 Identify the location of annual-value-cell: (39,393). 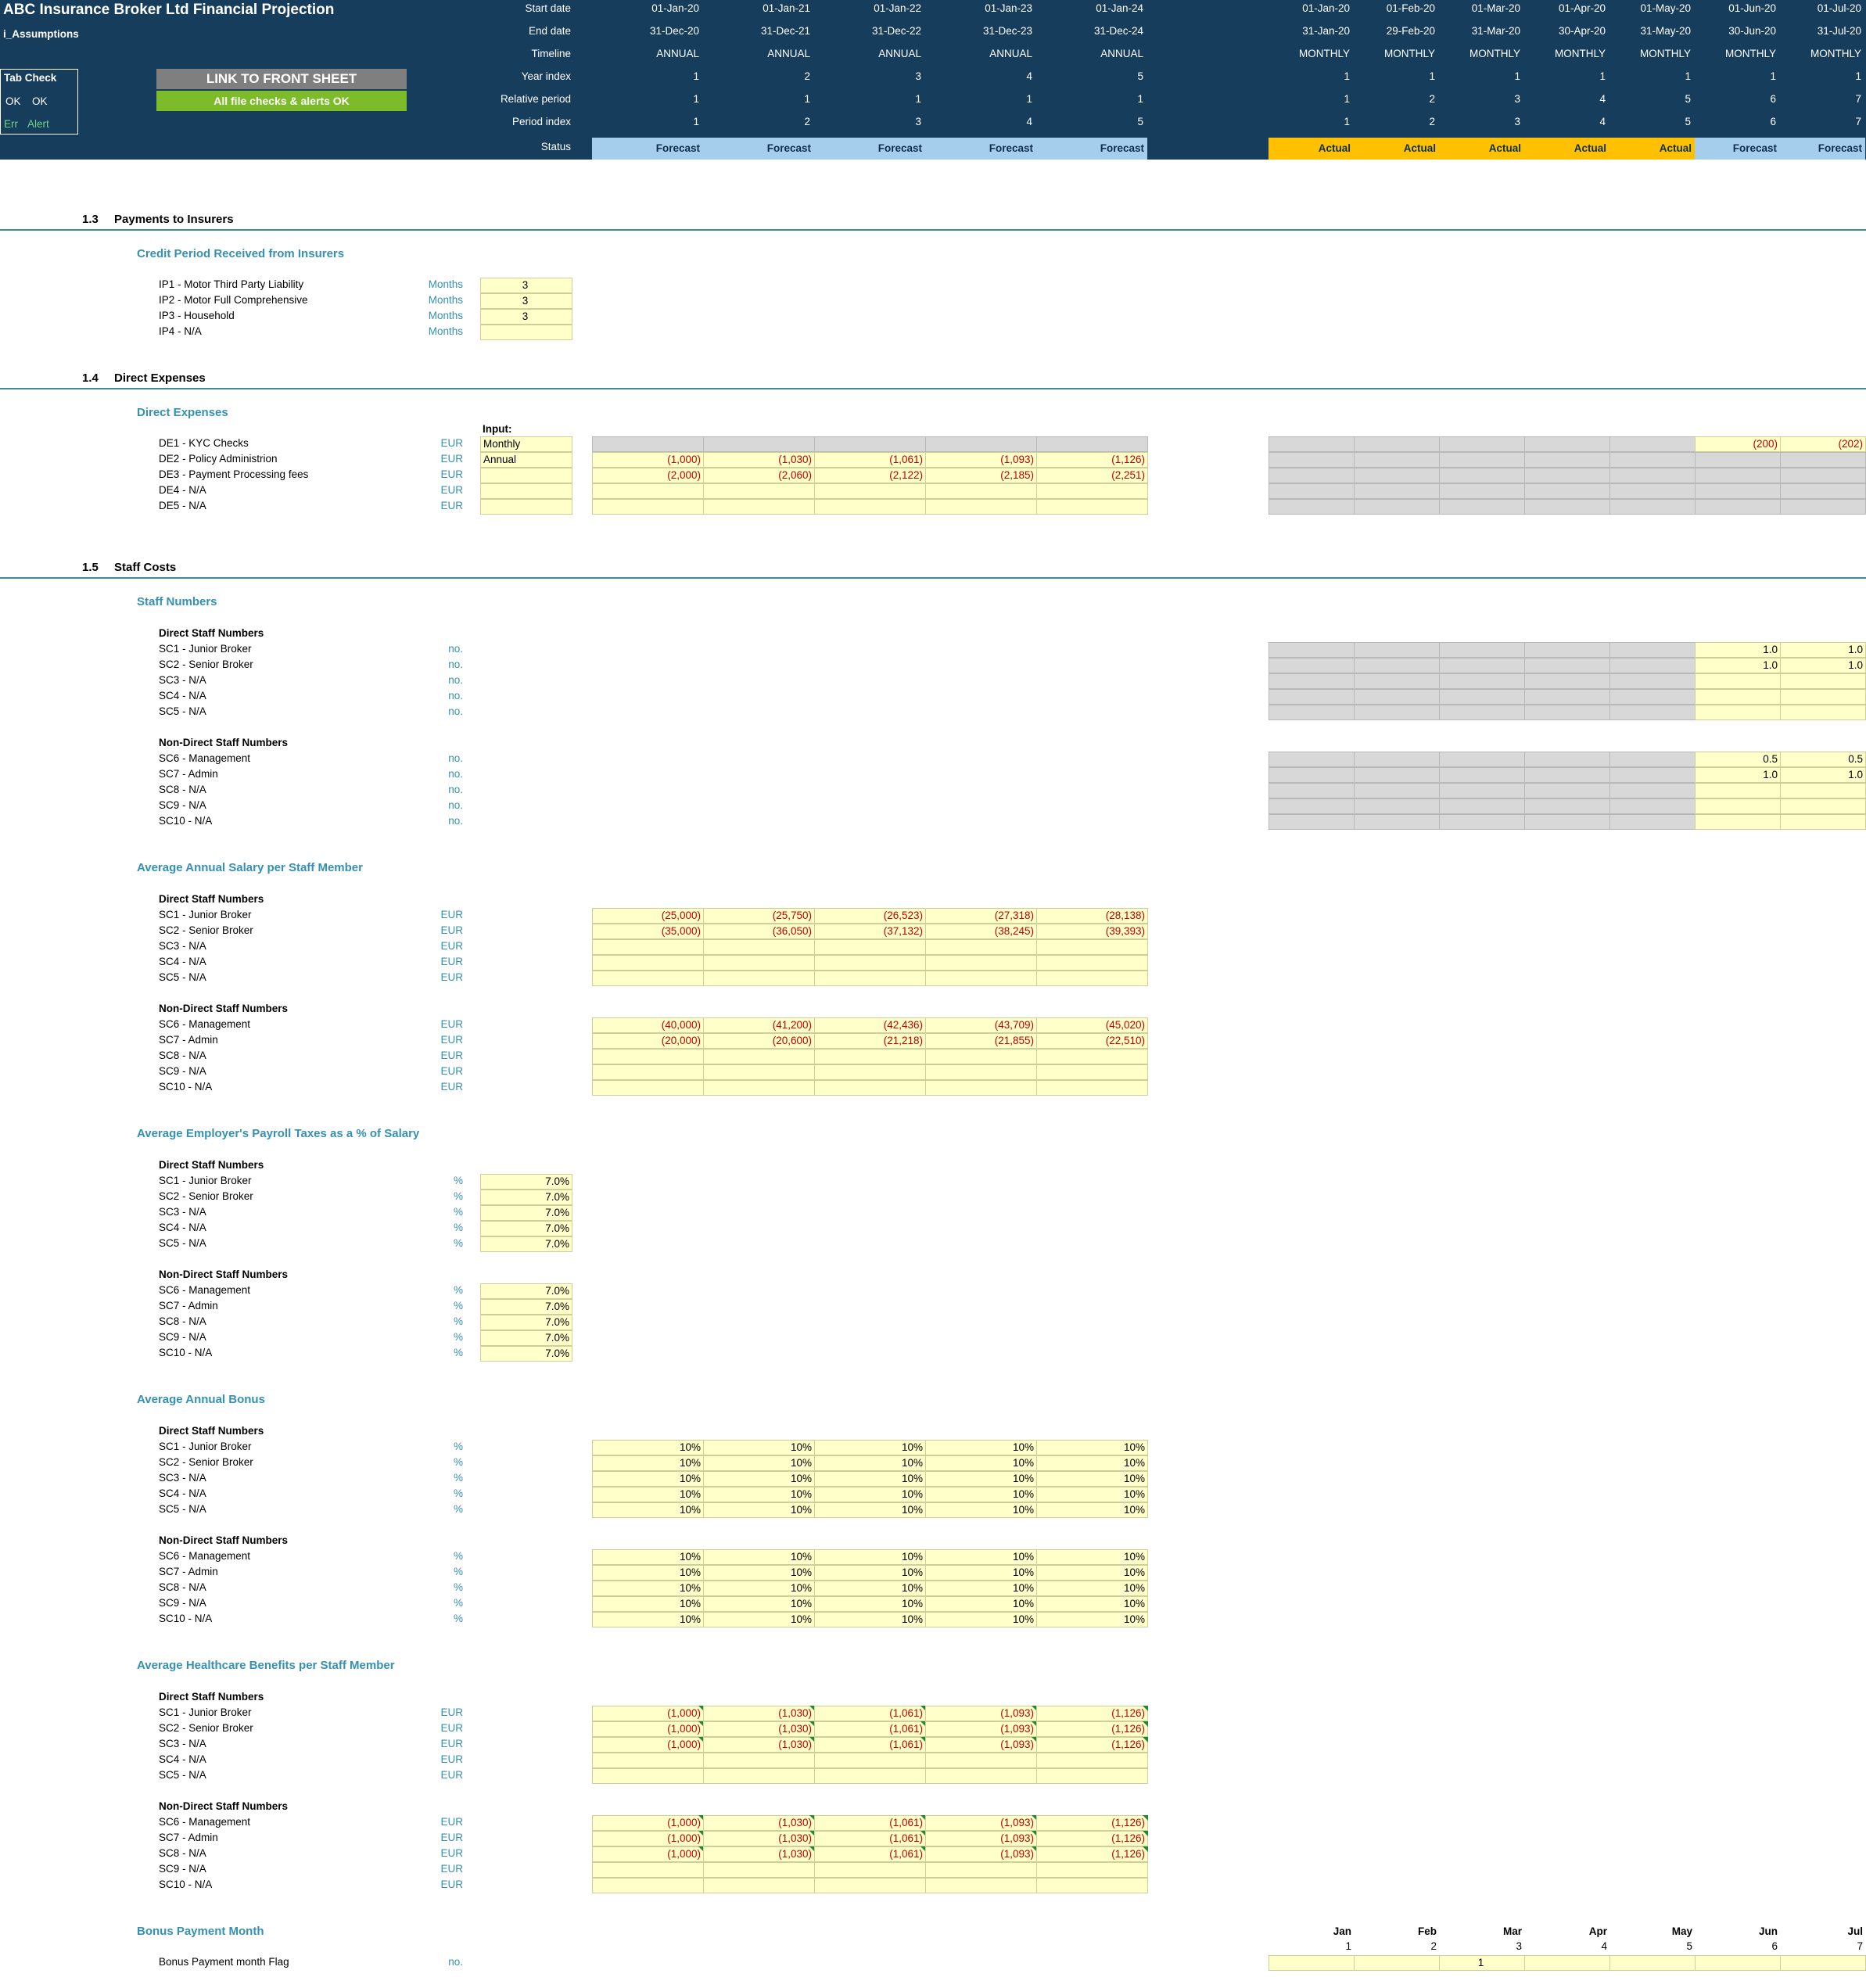
(1092, 932).